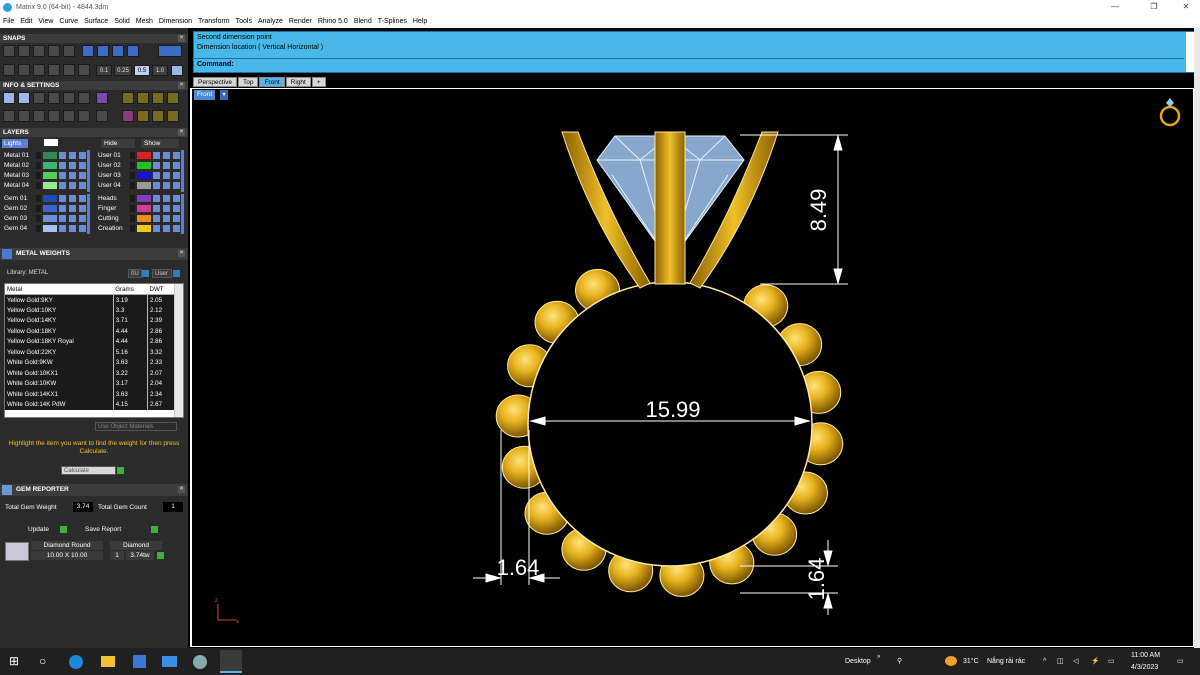 The height and width of the screenshot is (675, 1200). Describe the element at coordinates (971, 661) in the screenshot. I see `temperature: 31°C` at that location.